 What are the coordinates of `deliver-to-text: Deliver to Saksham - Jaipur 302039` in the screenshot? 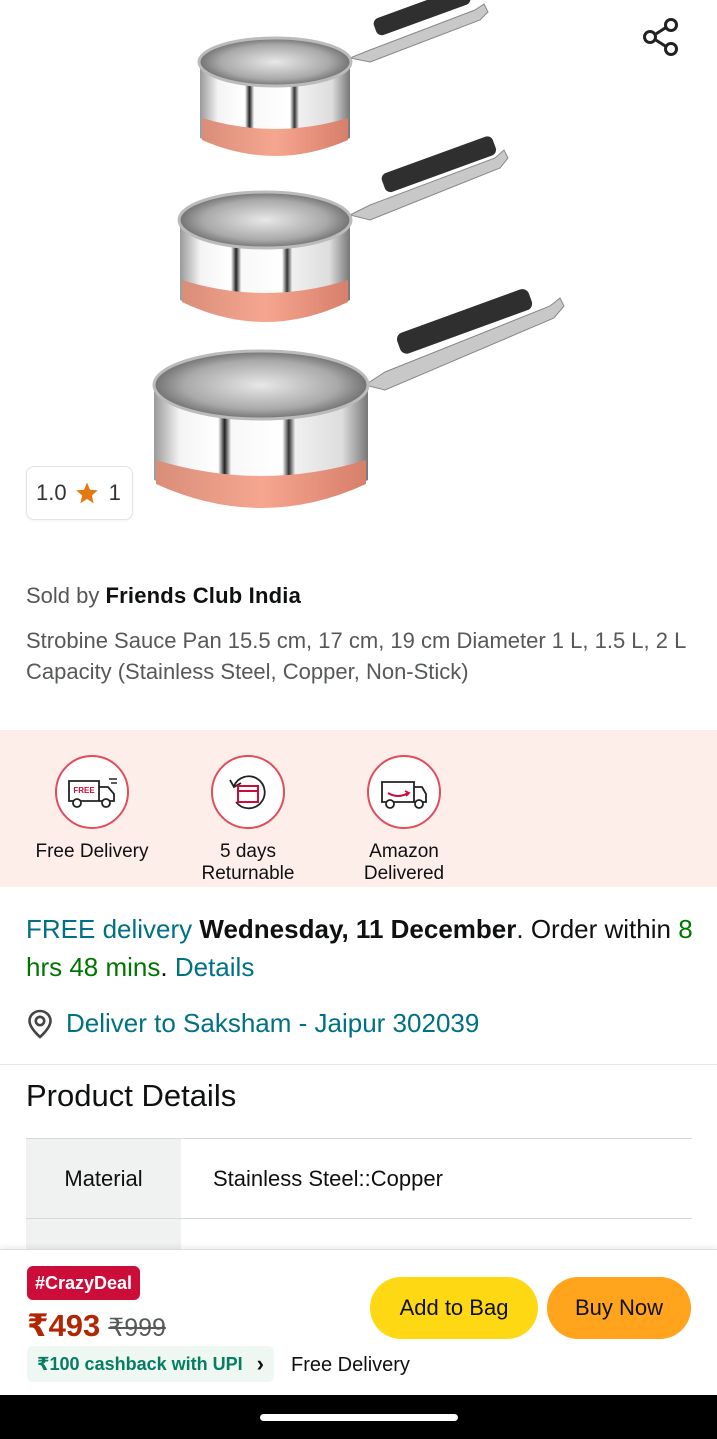 It's located at (273, 1023).